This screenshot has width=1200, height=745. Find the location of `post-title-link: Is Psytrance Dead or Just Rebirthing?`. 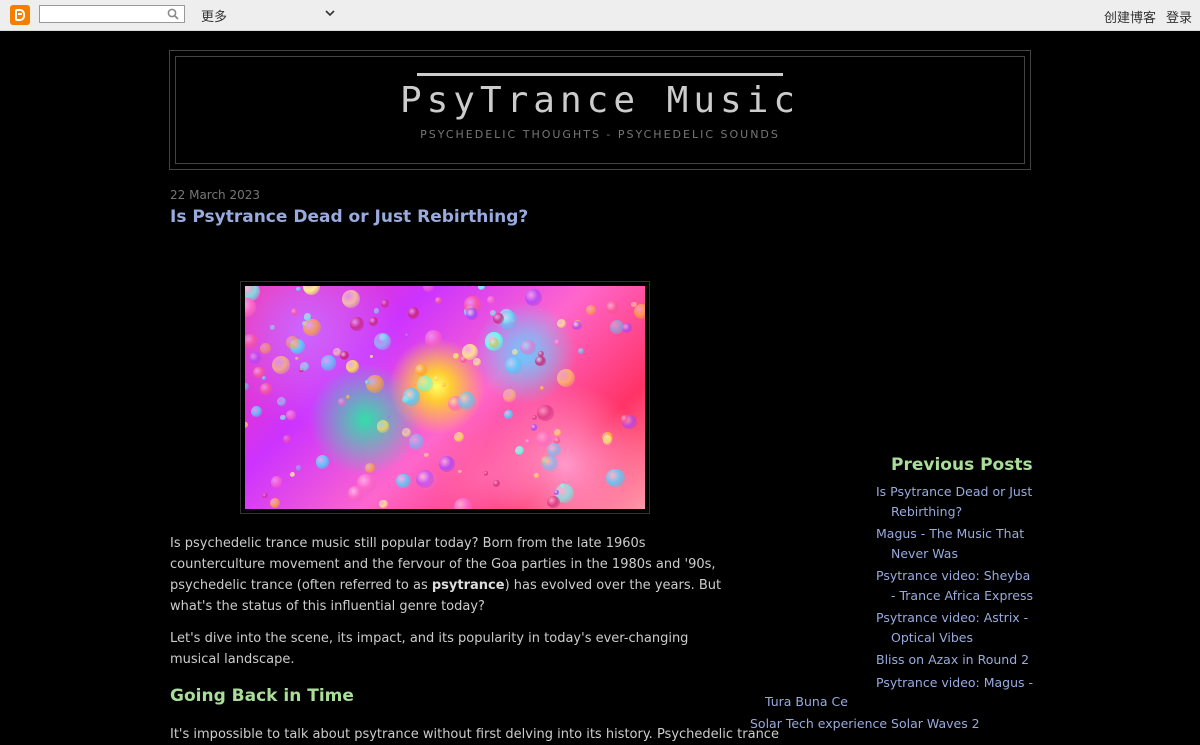

post-title-link: Is Psytrance Dead or Just Rebirthing? is located at coordinates (349, 217).